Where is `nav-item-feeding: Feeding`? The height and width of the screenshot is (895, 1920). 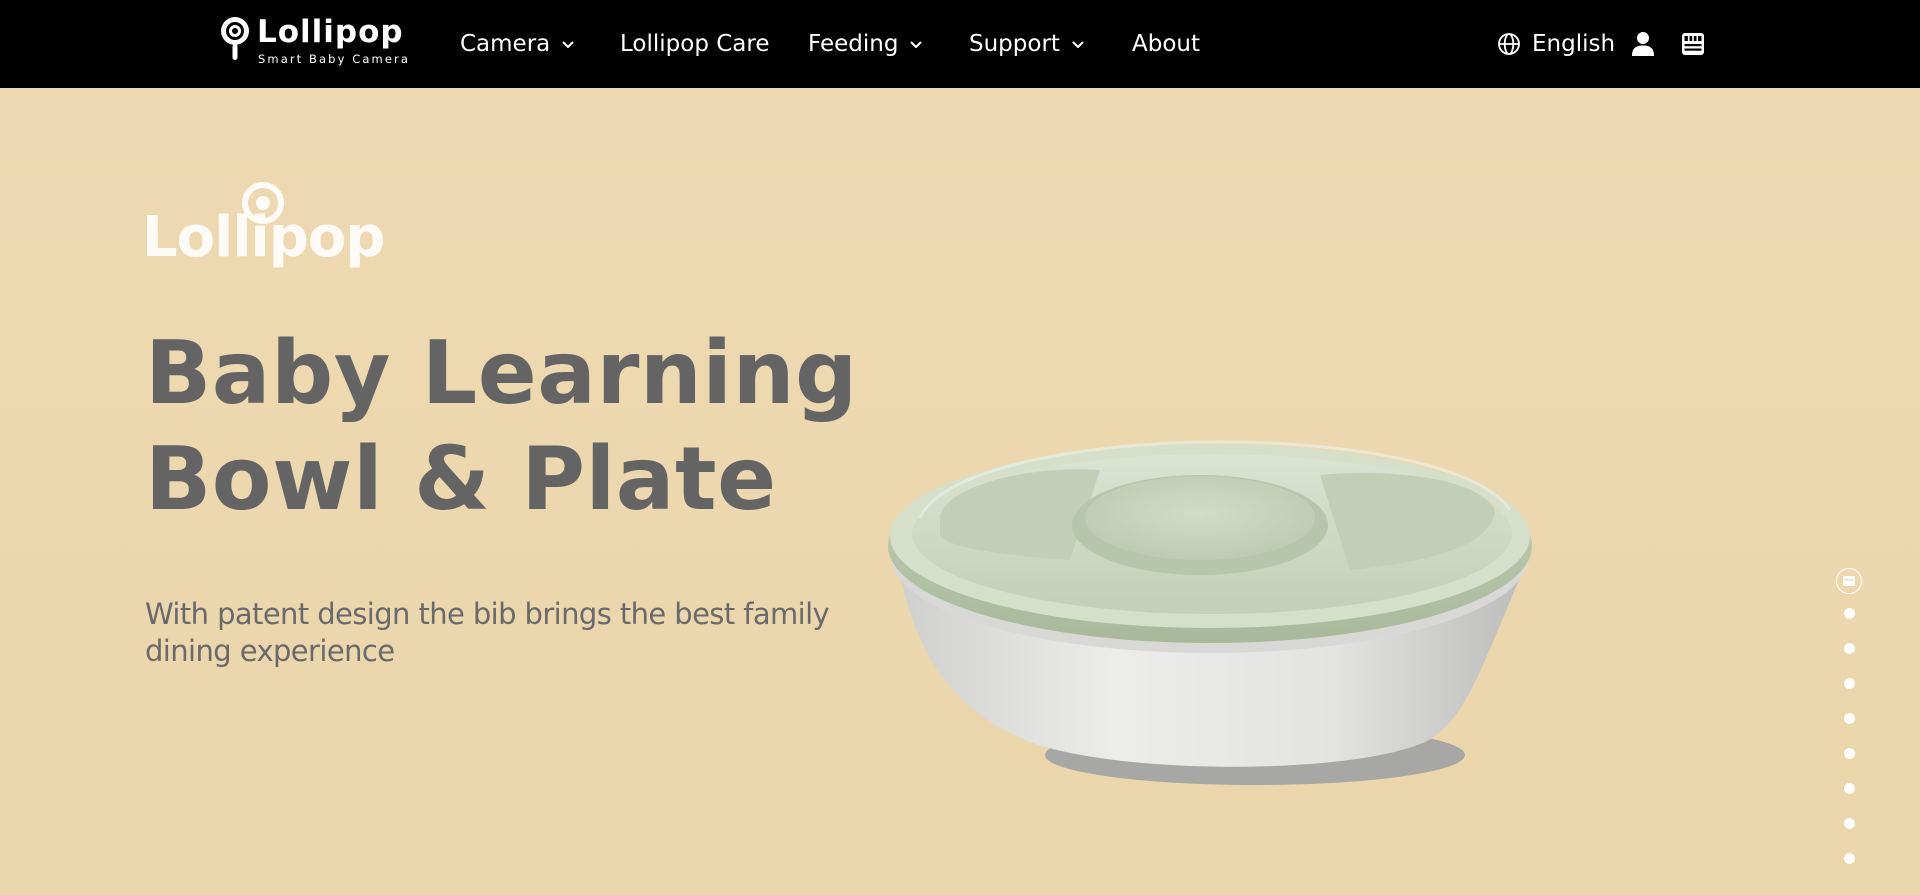 nav-item-feeding: Feeding is located at coordinates (865, 44).